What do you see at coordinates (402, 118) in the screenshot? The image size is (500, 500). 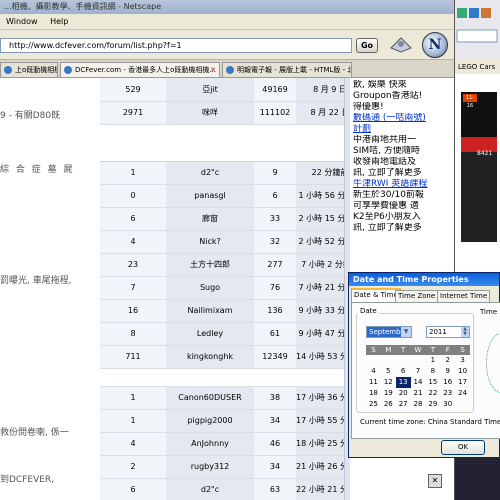 I see `ad-link: 數碼通 (一咭兩號)` at bounding box center [402, 118].